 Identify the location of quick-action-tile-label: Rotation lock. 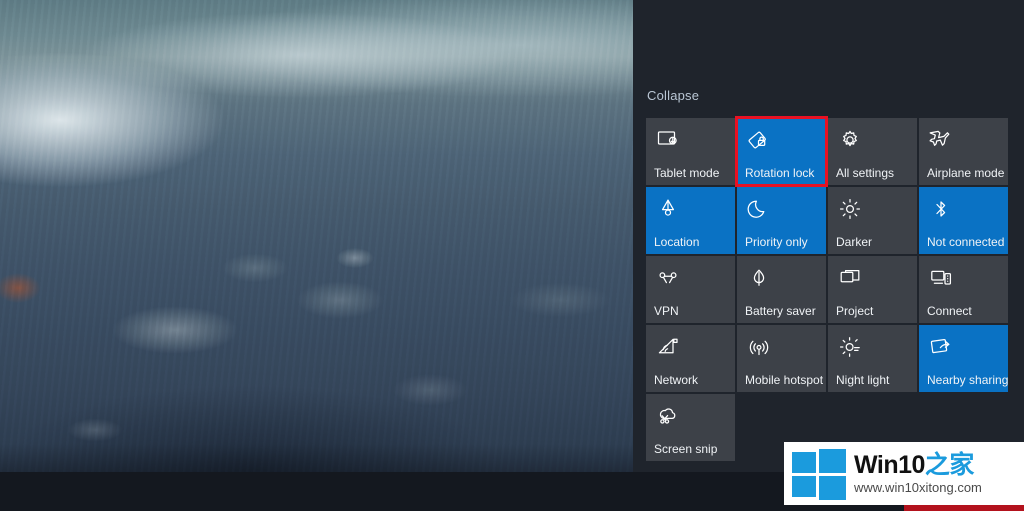
(780, 173).